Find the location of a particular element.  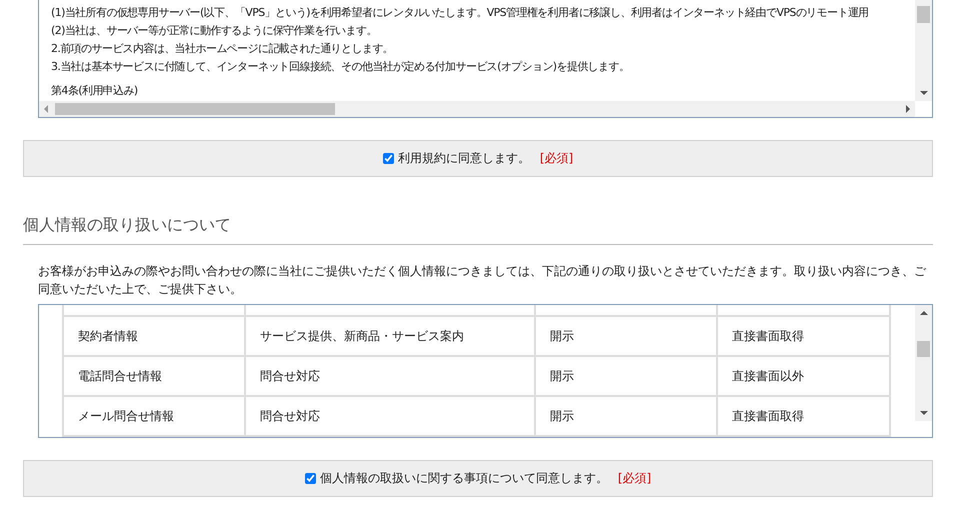

agree-checkbox-label: 利用規約に同意します。 is located at coordinates (456, 158).